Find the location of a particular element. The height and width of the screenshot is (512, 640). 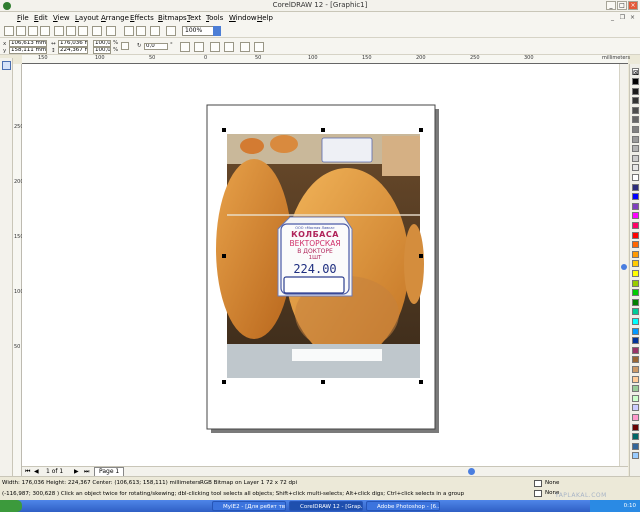

interactive-fill-tool-icon is located at coordinates (6, 230).